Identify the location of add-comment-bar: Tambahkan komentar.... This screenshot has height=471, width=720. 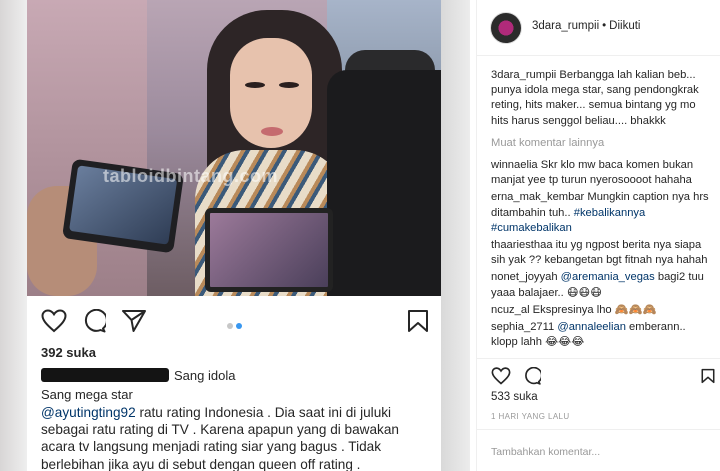
(598, 450).